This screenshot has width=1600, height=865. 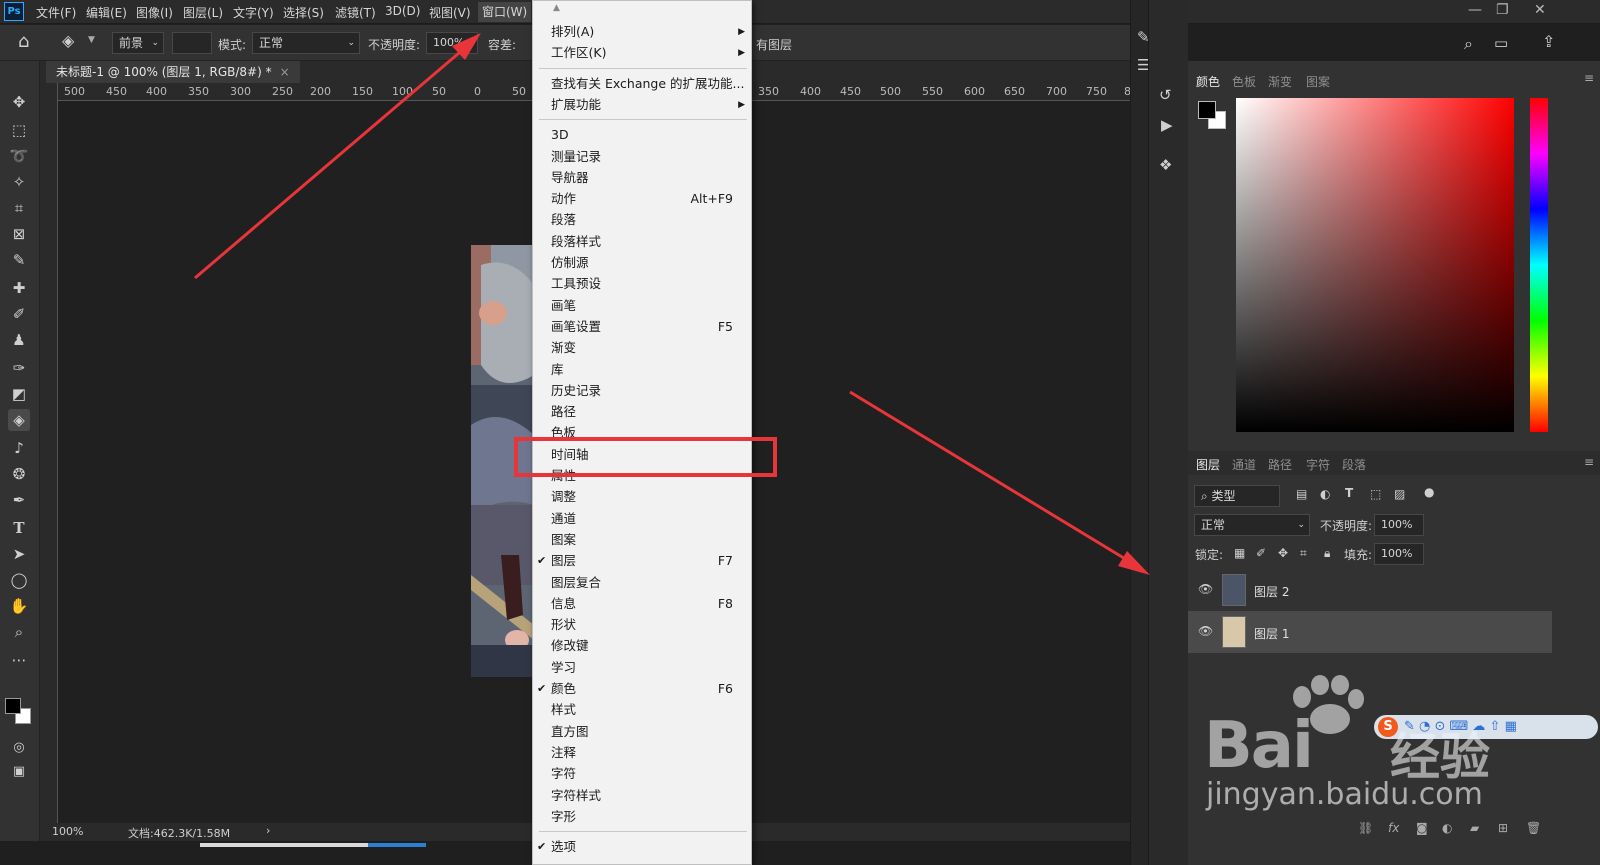 I want to click on tab-swatches: 色板, so click(x=1244, y=81).